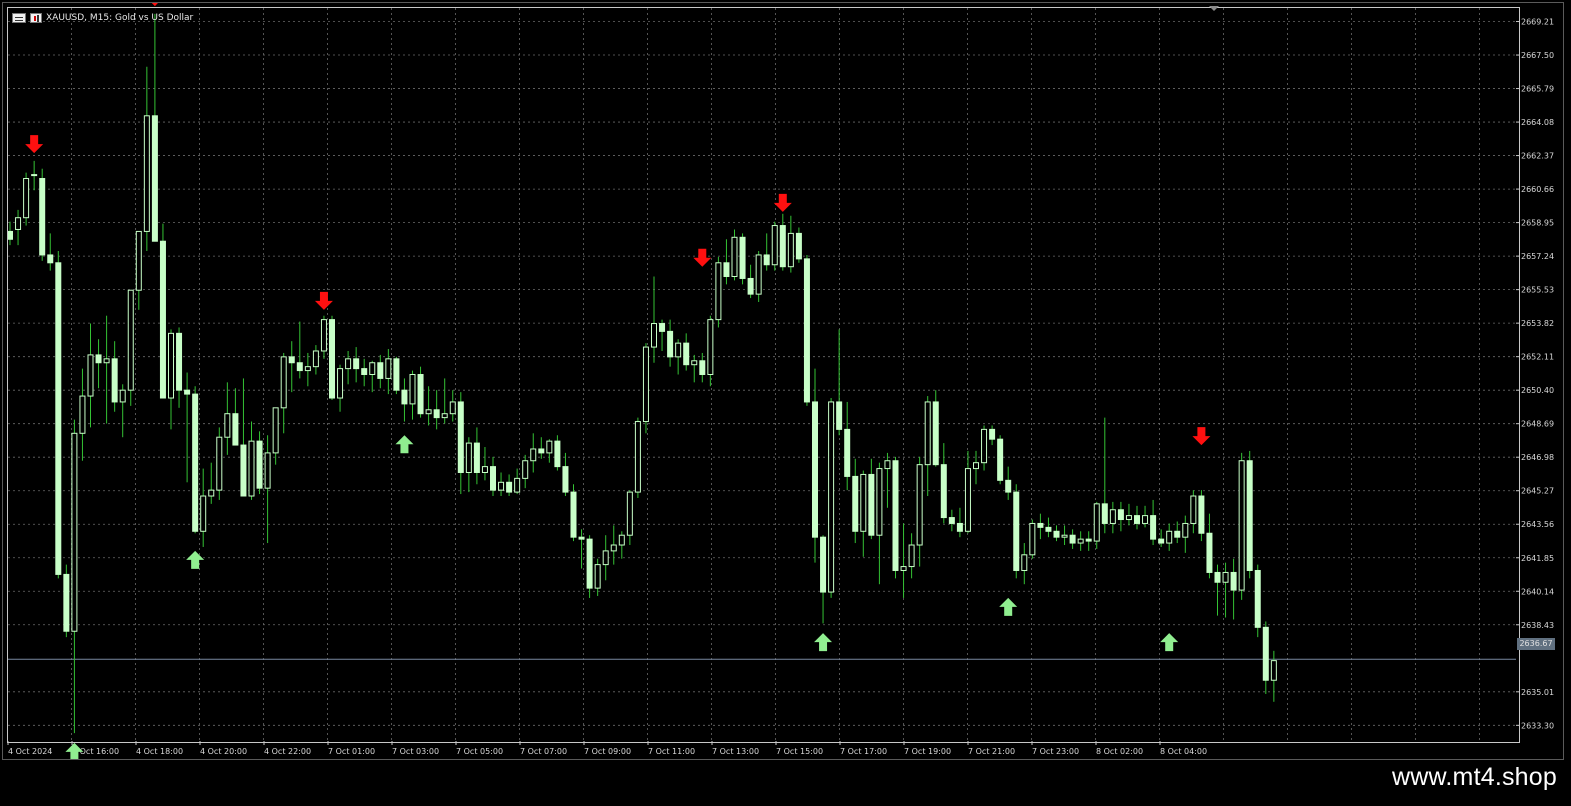 The image size is (1571, 806). Describe the element at coordinates (74, 750) in the screenshot. I see `buy-arrow-icon` at that location.